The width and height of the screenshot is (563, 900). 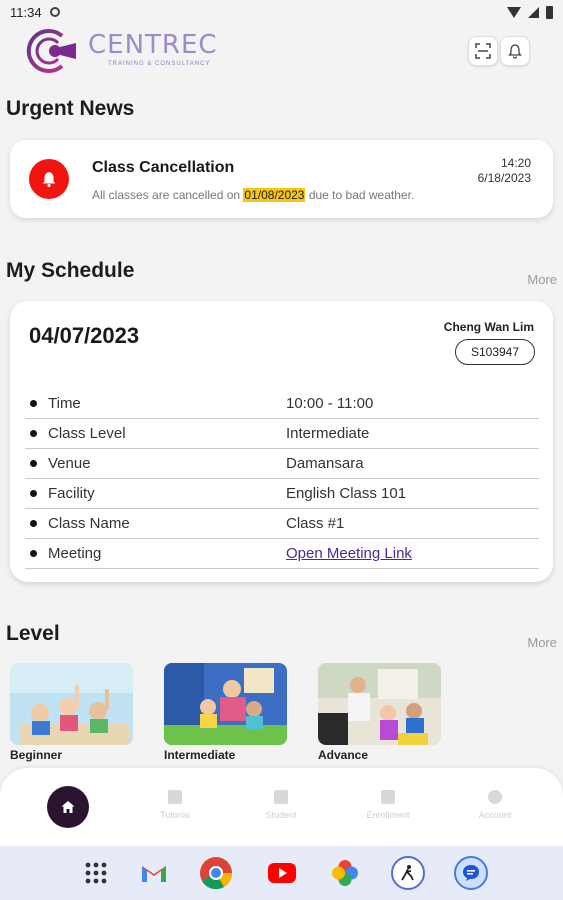 What do you see at coordinates (388, 797) in the screenshot?
I see `enrollment-icon` at bounding box center [388, 797].